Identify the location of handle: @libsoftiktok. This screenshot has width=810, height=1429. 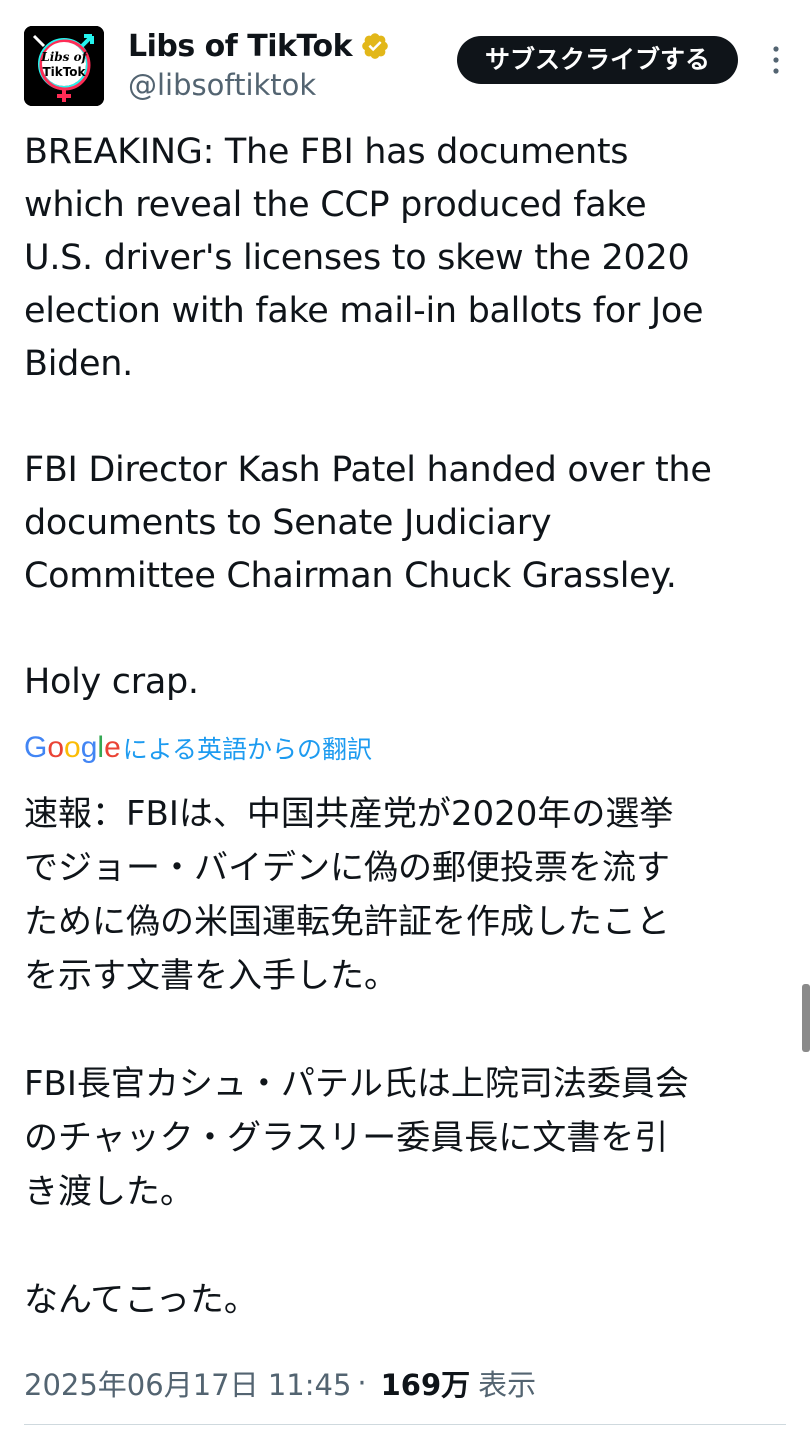
(222, 85).